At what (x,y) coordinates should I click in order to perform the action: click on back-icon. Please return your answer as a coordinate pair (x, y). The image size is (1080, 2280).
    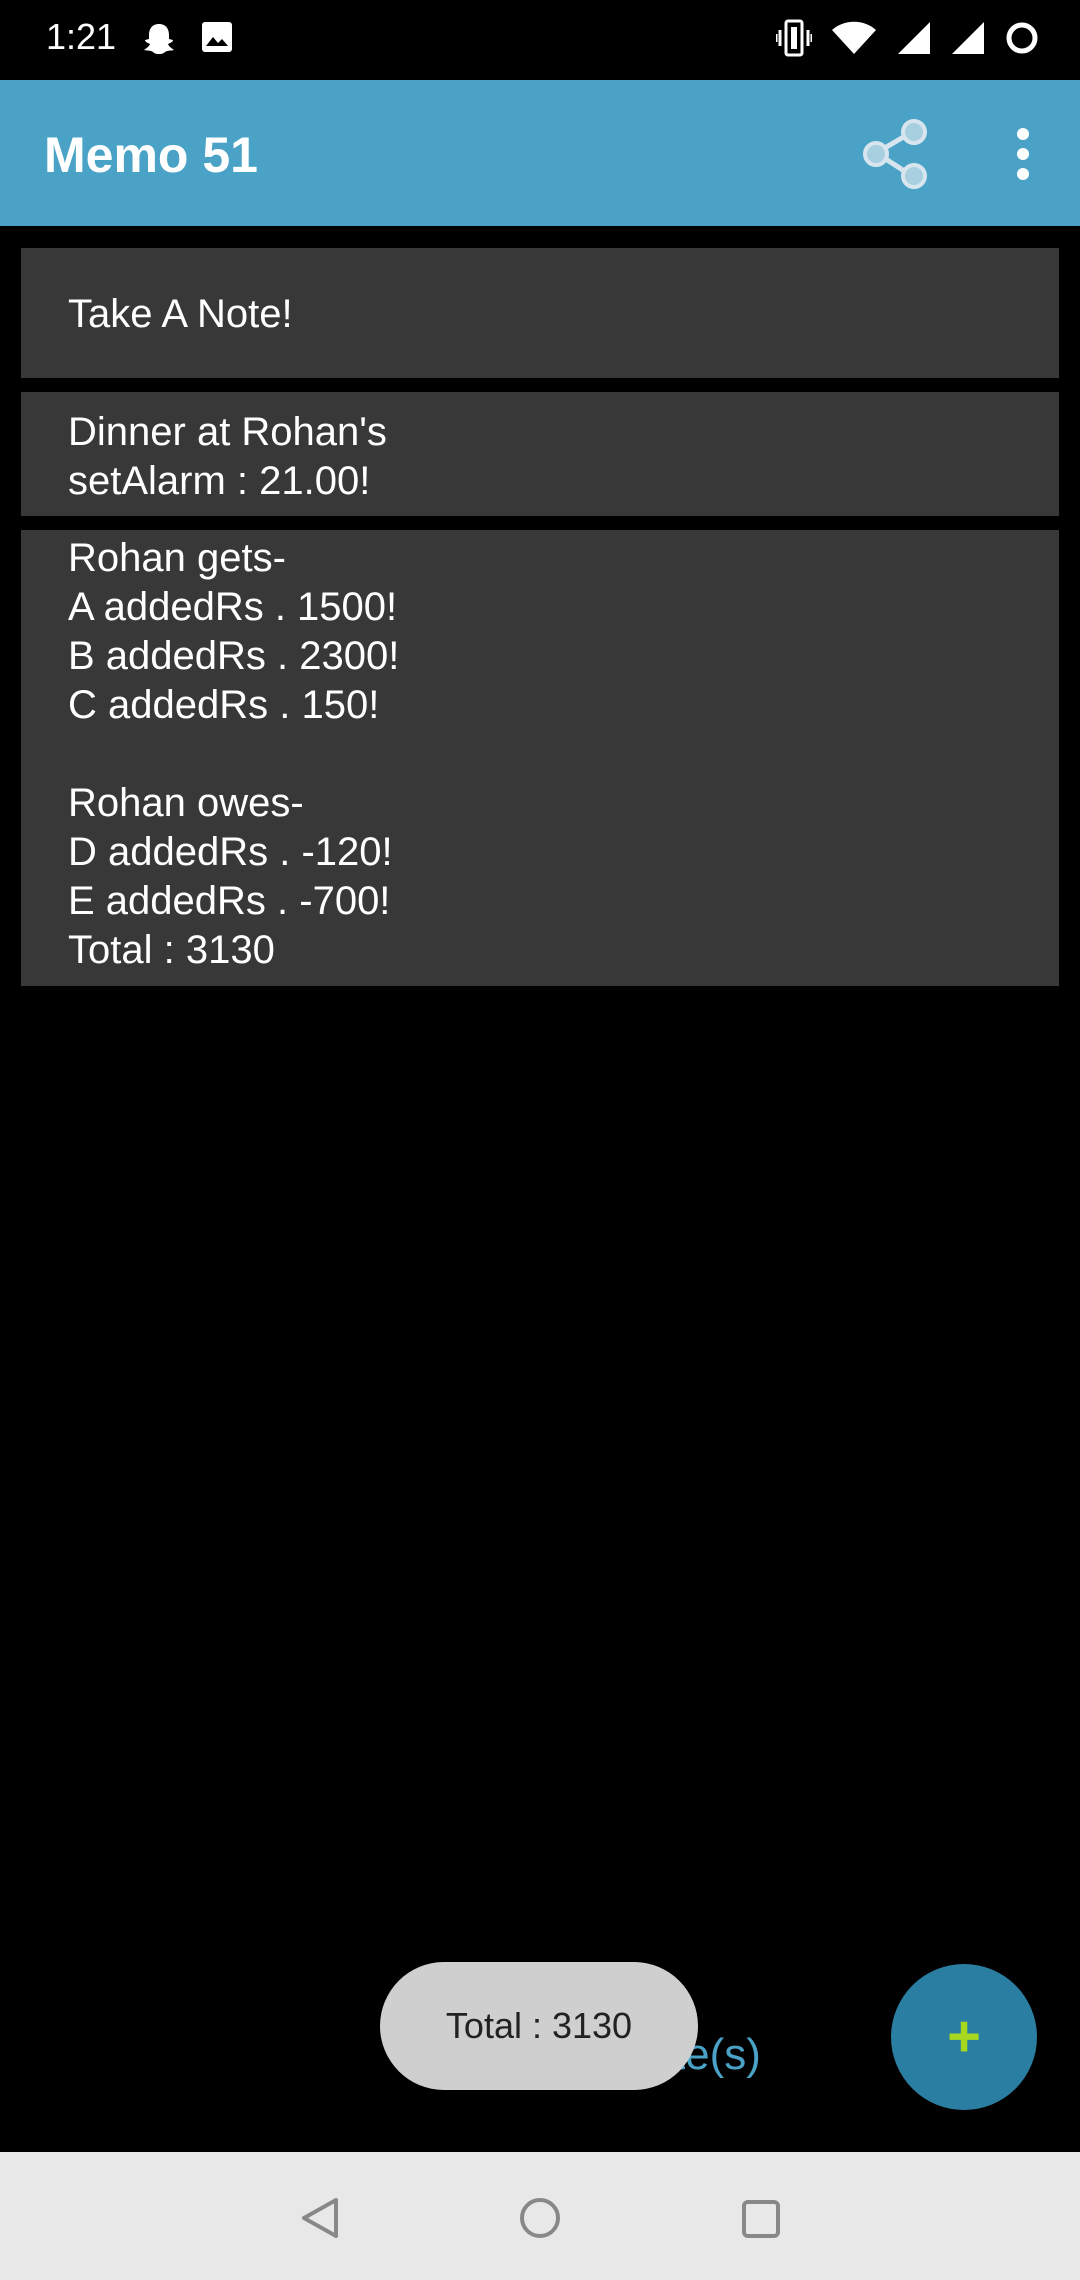
    Looking at the image, I should click on (320, 2218).